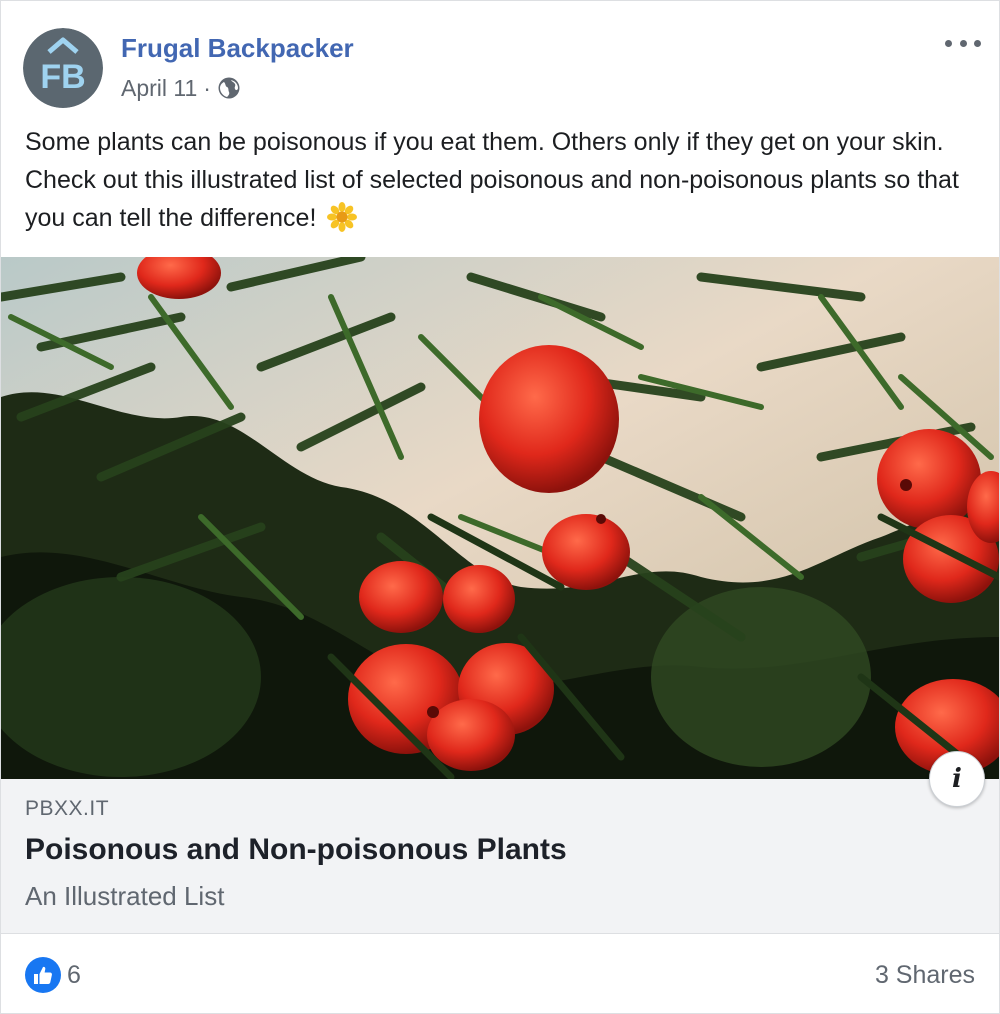 The height and width of the screenshot is (1014, 1000). What do you see at coordinates (237, 48) in the screenshot?
I see `page-name-link: Frugal Backpacker` at bounding box center [237, 48].